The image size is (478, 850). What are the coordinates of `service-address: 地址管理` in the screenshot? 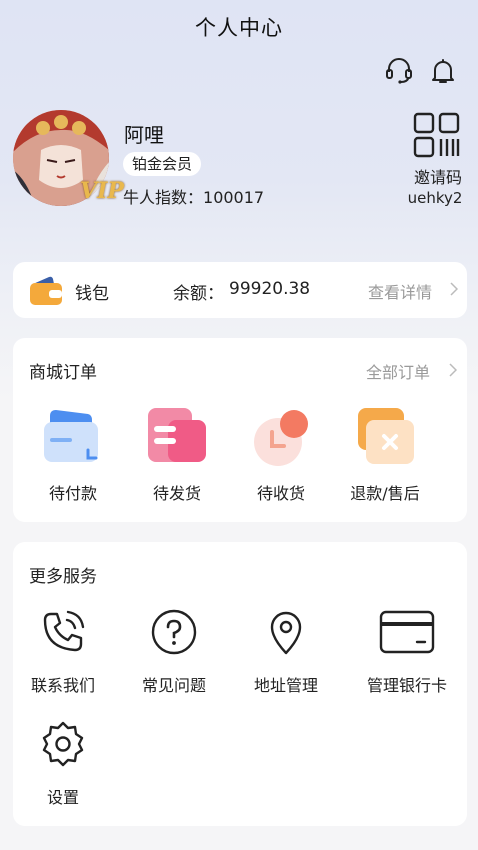 It's located at (286, 652).